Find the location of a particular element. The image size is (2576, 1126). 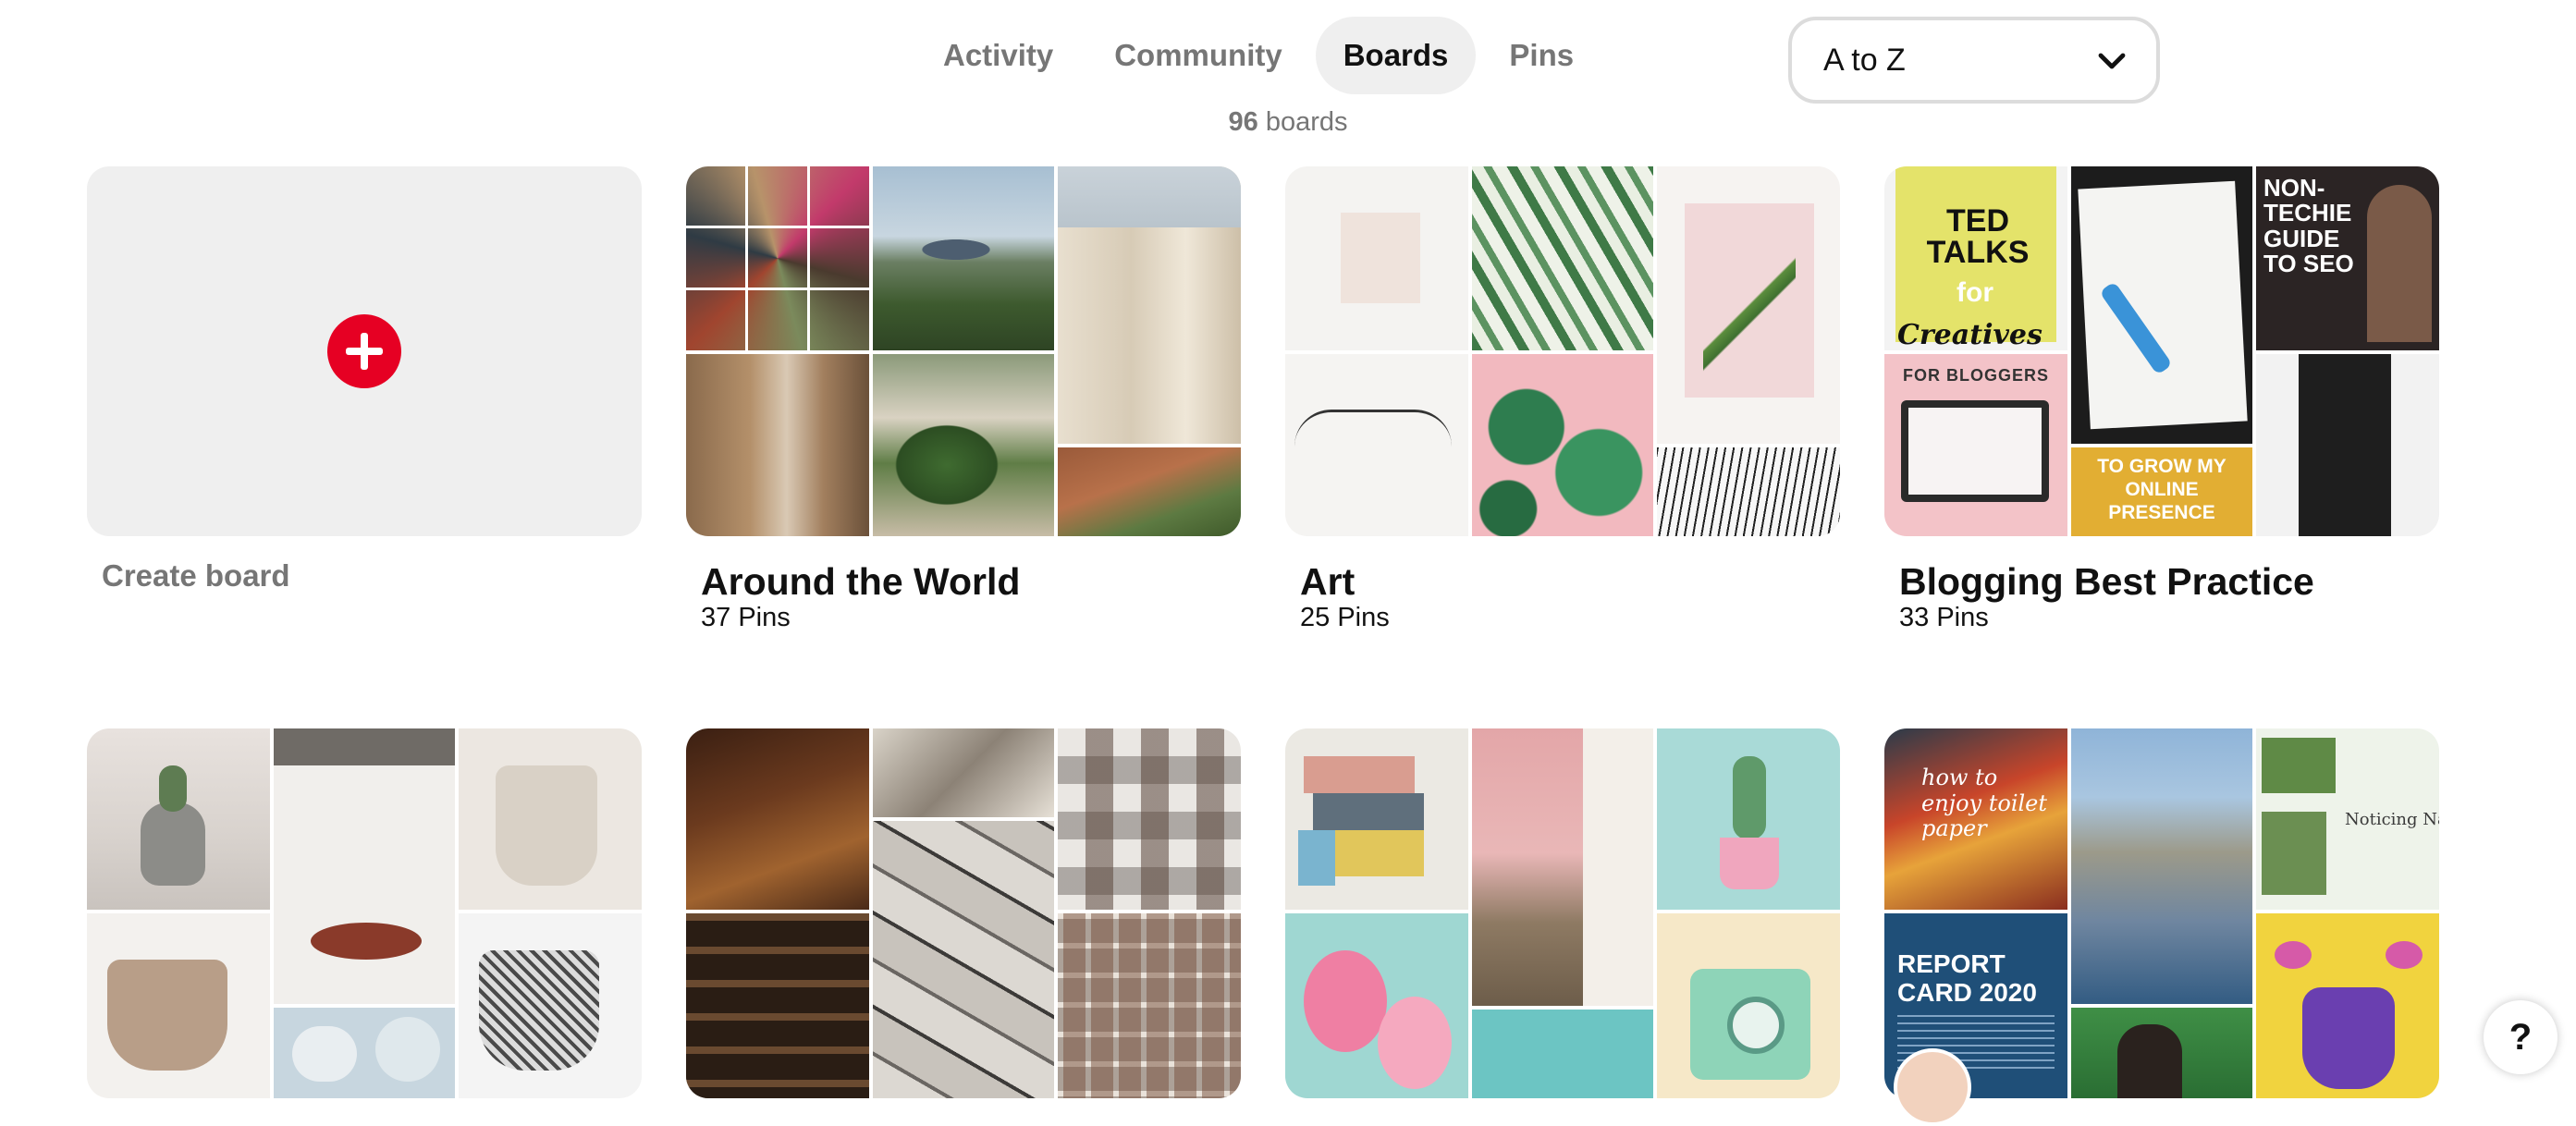

cover-text: how to enjoy toilet paper is located at coordinates (1985, 803).